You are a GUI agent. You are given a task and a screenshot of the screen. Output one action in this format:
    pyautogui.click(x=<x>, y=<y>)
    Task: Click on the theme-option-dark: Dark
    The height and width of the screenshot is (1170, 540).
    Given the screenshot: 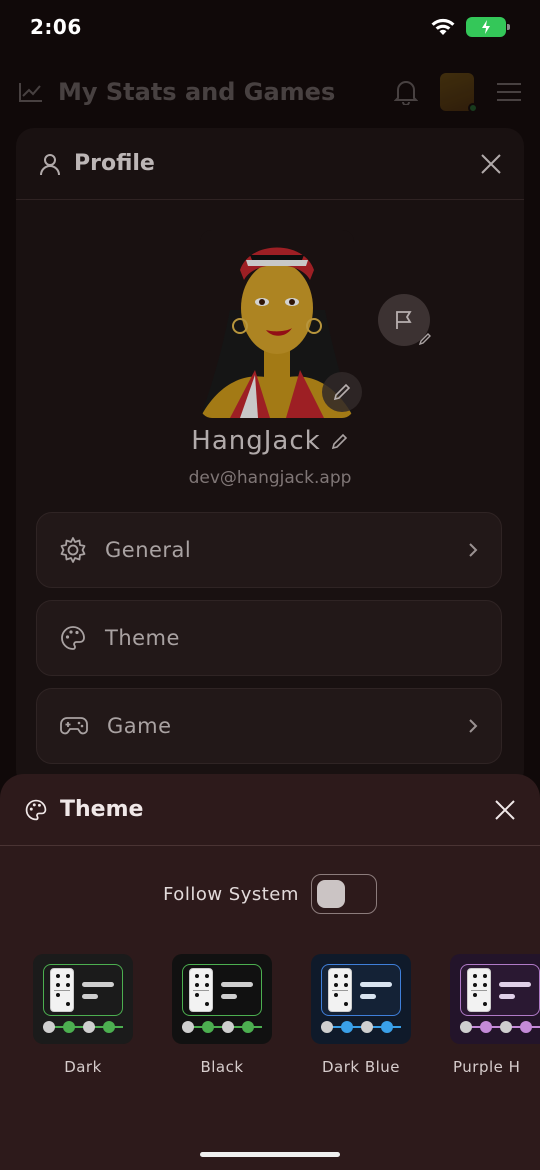 What is the action you would take?
    pyautogui.click(x=83, y=1015)
    